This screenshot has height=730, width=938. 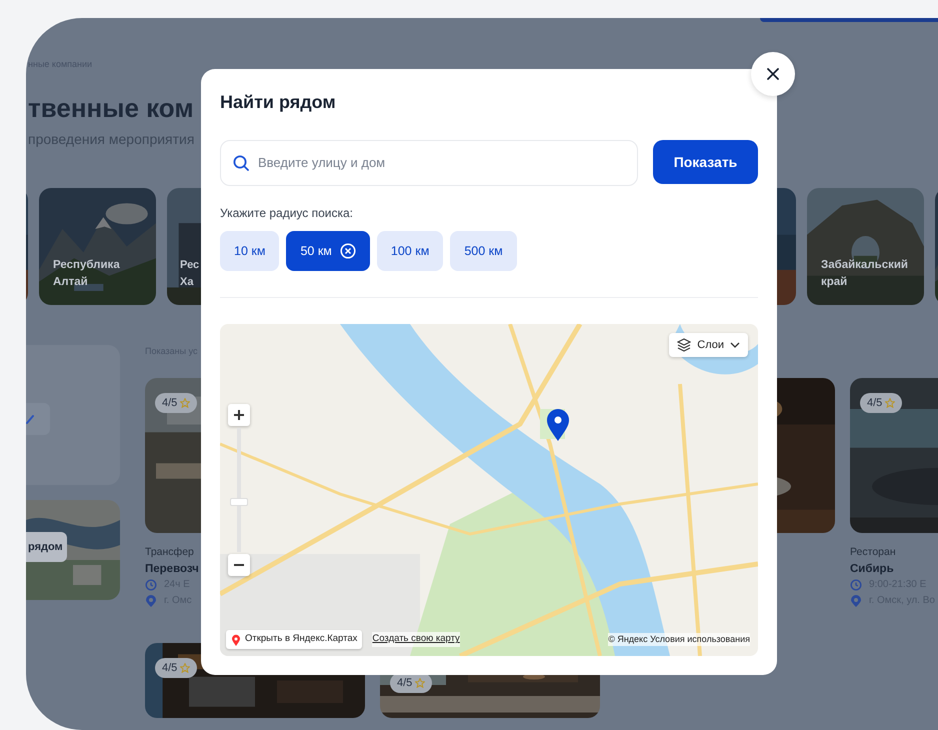 I want to click on region-label: Республика Алтай, so click(x=87, y=274).